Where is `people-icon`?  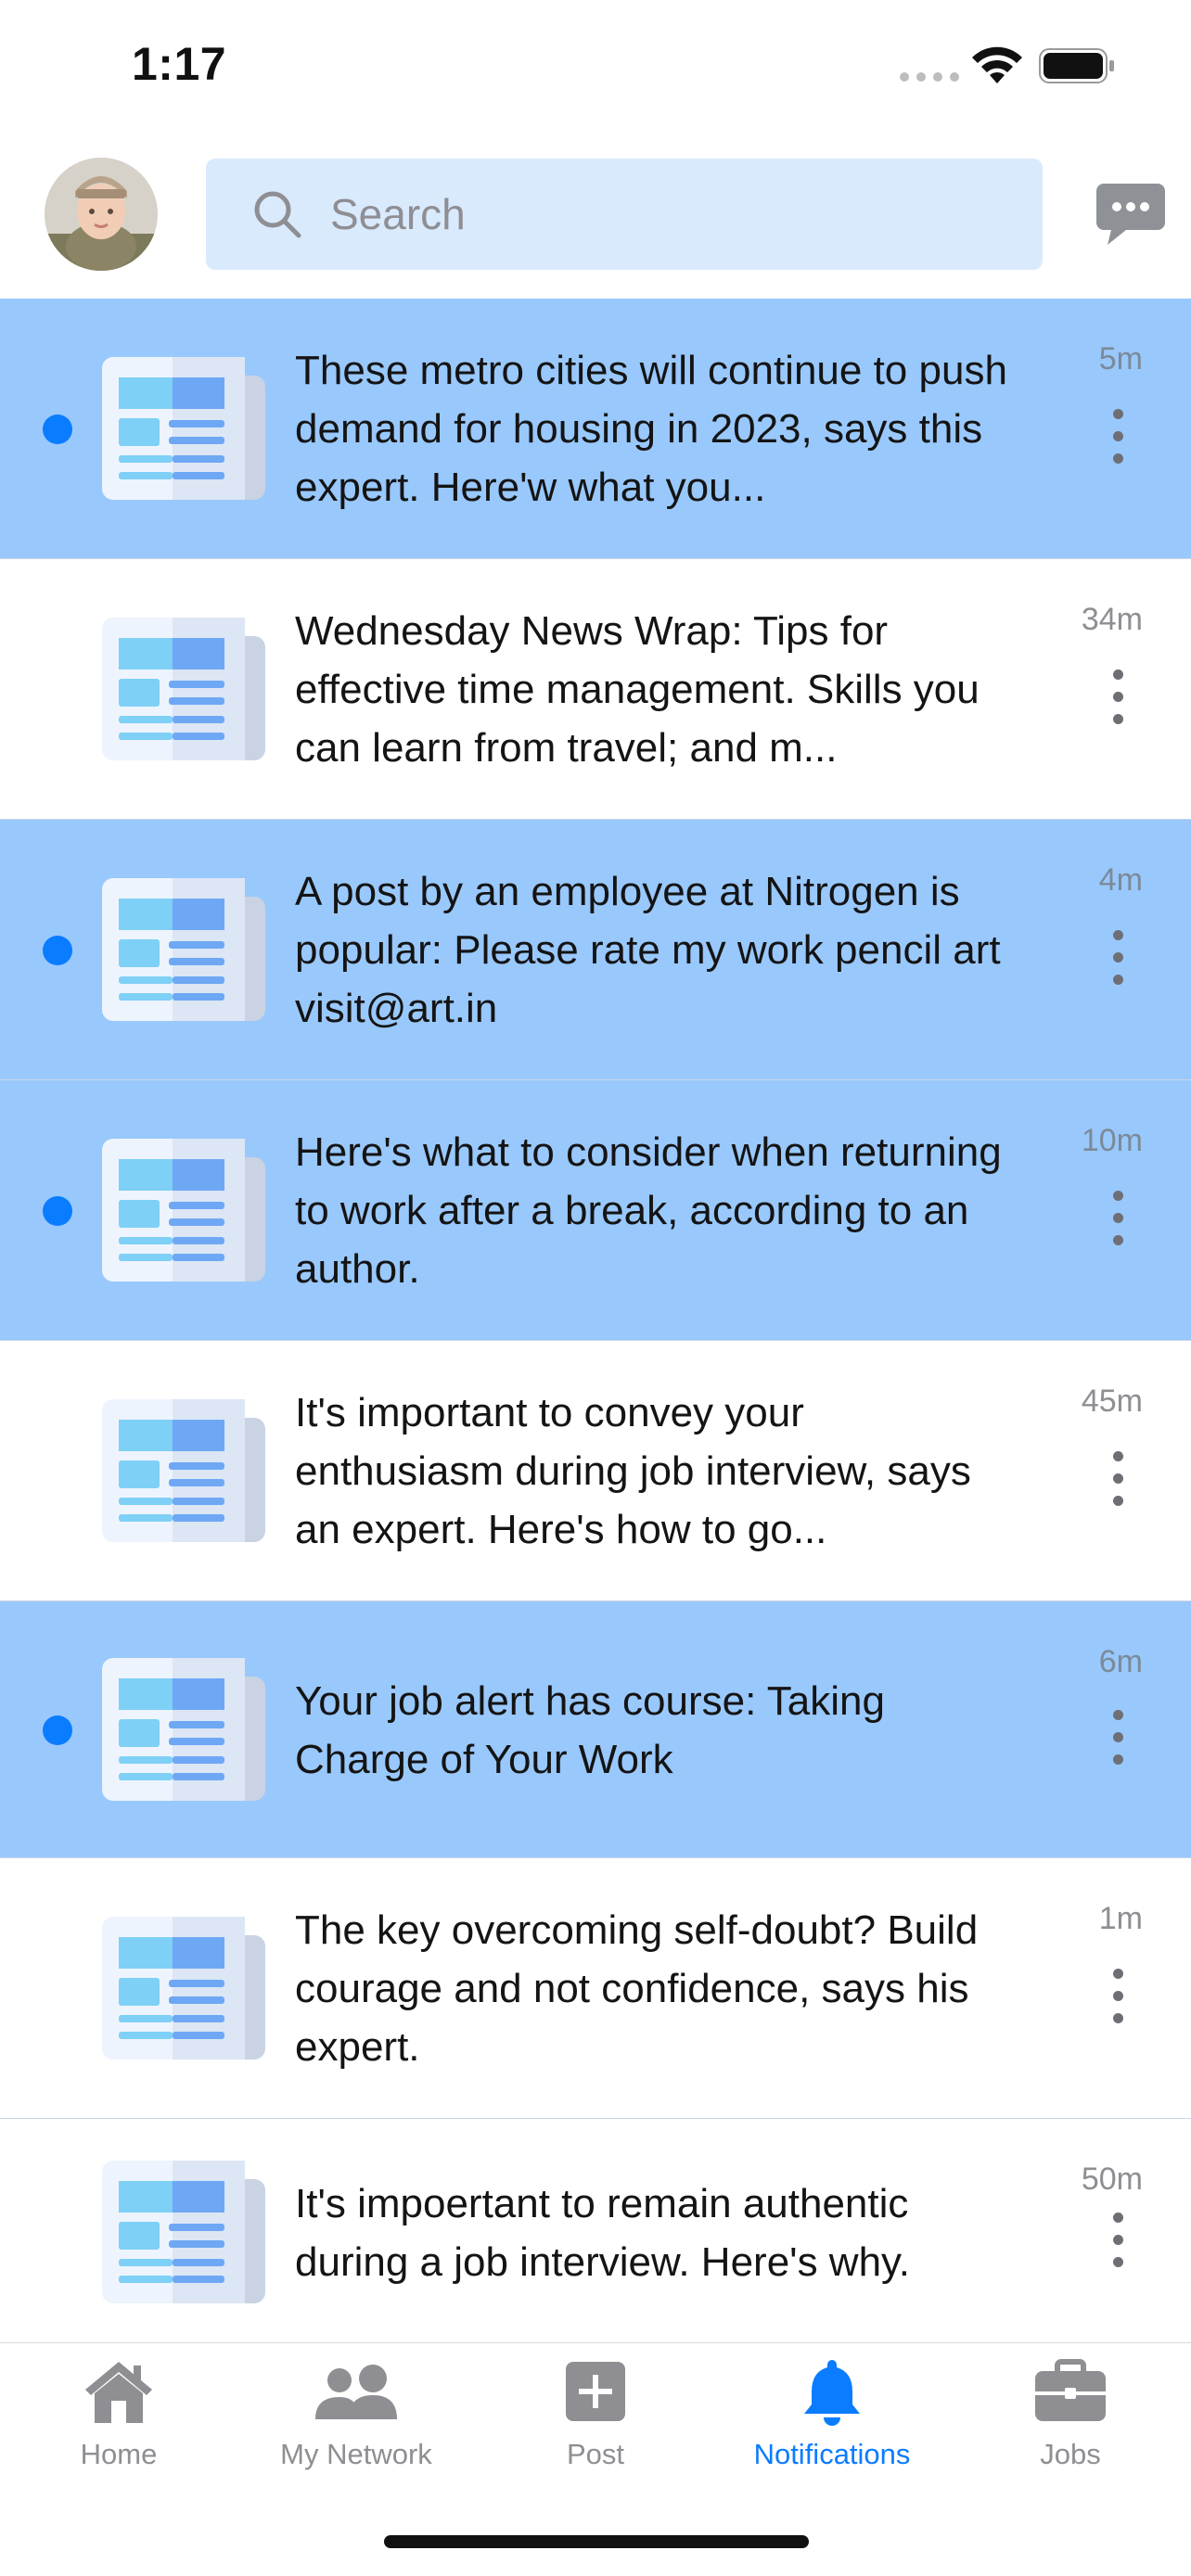 people-icon is located at coordinates (356, 2392).